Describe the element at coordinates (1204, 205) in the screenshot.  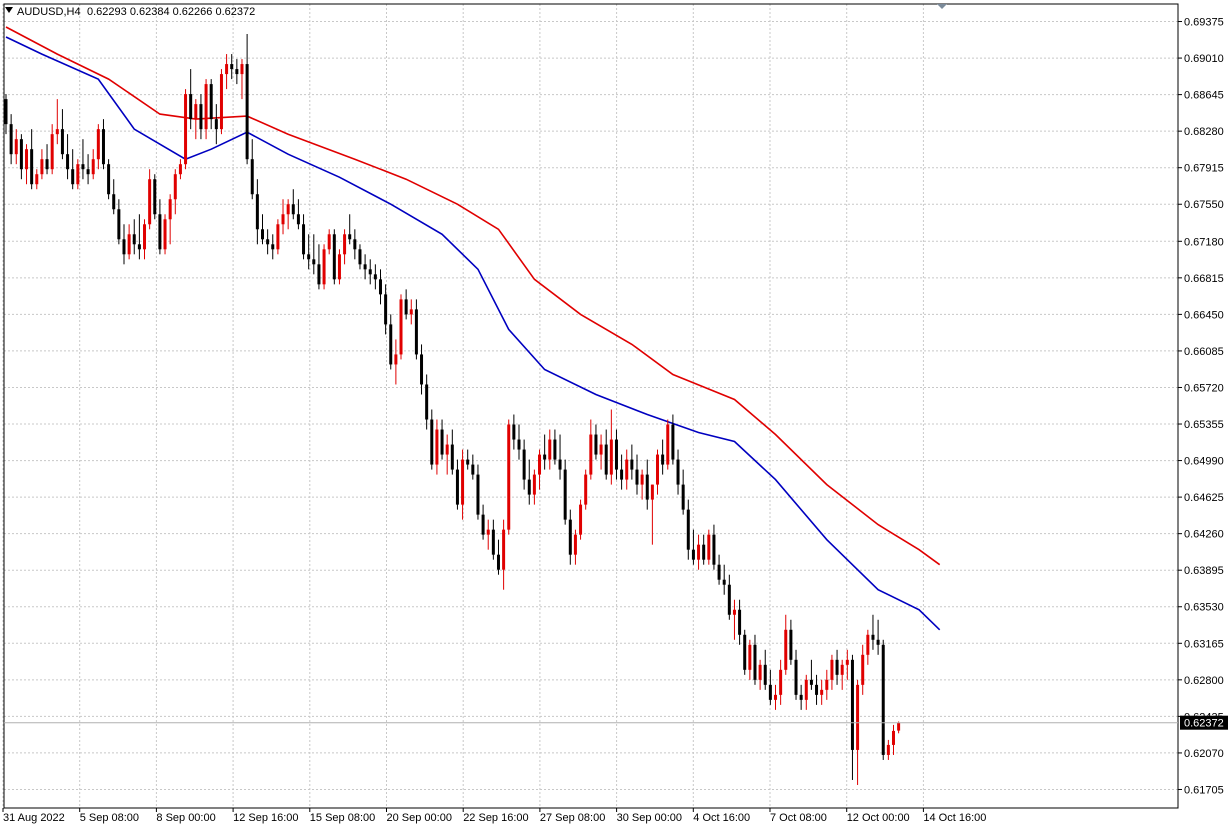
I see `y-tick-label: 0.67550` at that location.